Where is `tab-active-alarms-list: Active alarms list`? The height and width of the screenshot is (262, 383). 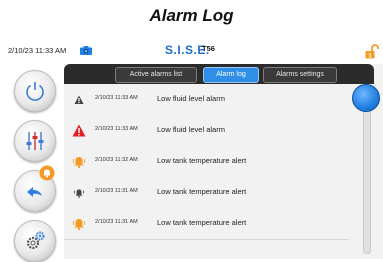 tab-active-alarms-list: Active alarms list is located at coordinates (156, 75).